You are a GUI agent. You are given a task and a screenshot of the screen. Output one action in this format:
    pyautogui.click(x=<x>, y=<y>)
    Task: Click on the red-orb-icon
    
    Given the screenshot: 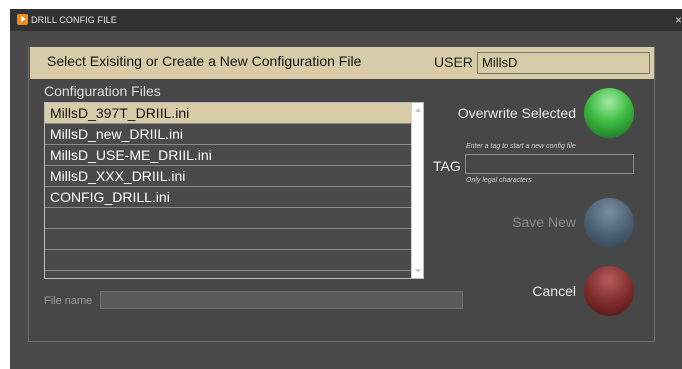 What is the action you would take?
    pyautogui.click(x=609, y=291)
    